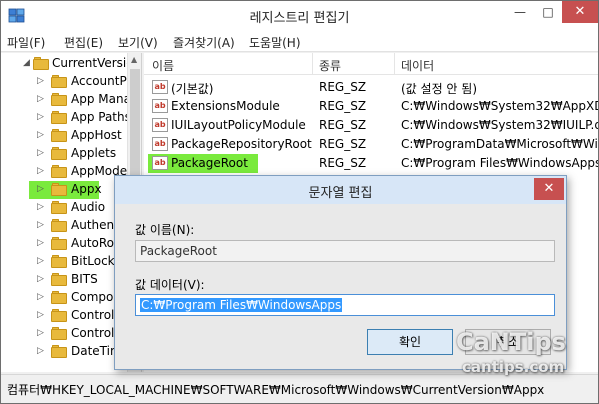 This screenshot has height=404, width=599. I want to click on tree-item-label: App Paths, so click(101, 117).